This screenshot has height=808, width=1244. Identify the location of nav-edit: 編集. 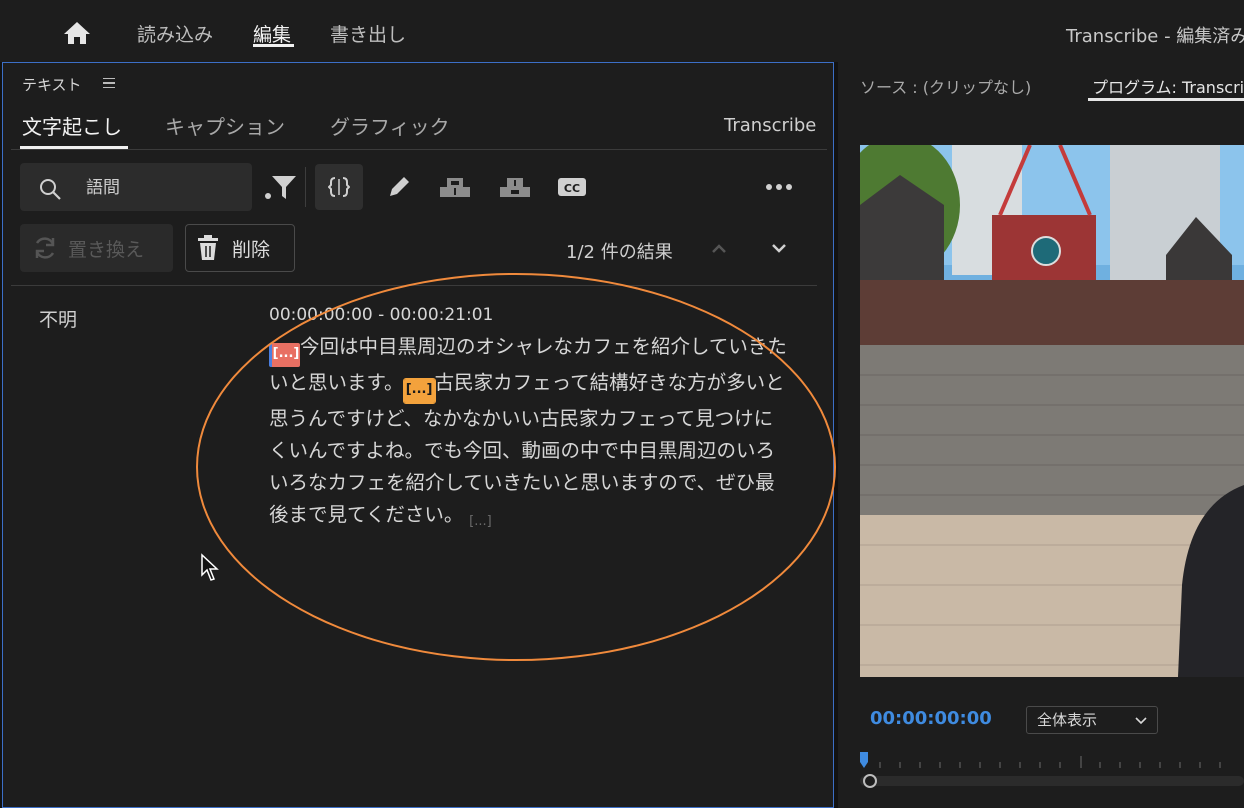
(272, 33).